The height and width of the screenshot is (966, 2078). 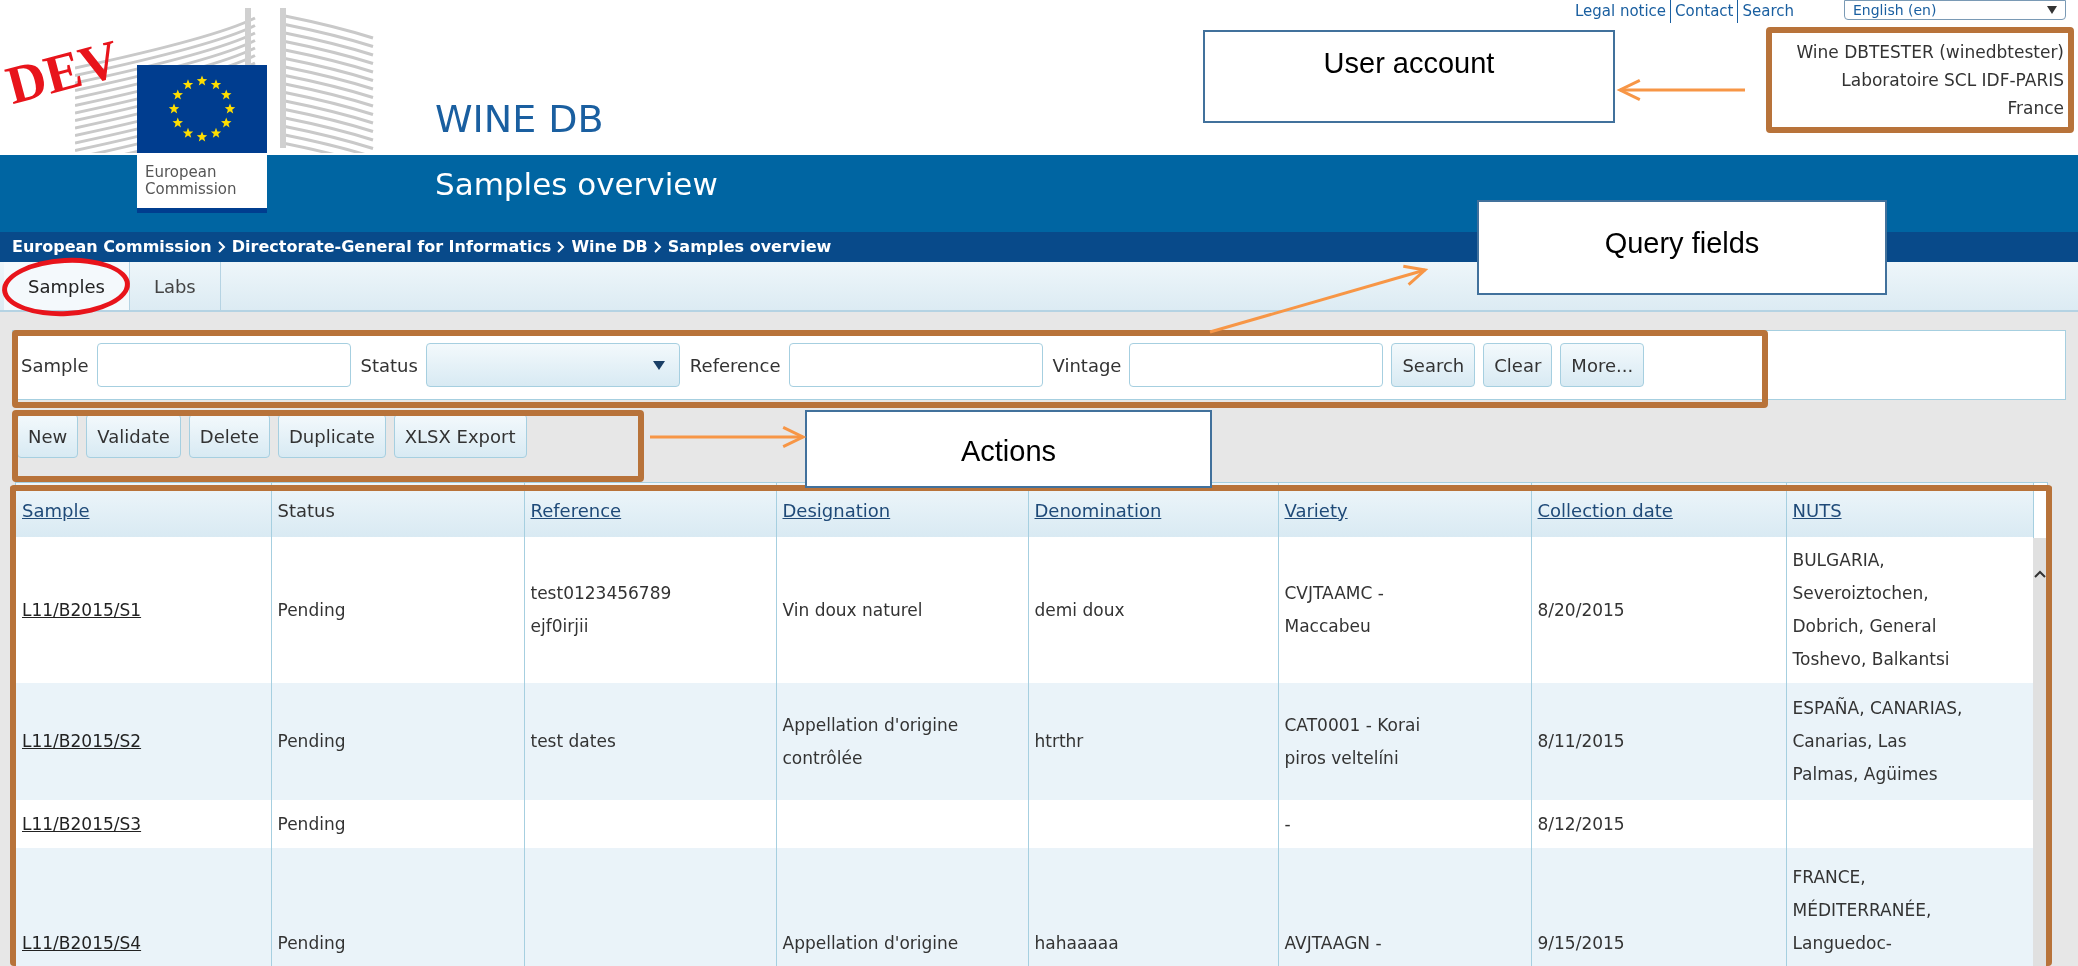 What do you see at coordinates (1581, 943) in the screenshot?
I see `table-cell-text: 9/15/2015` at bounding box center [1581, 943].